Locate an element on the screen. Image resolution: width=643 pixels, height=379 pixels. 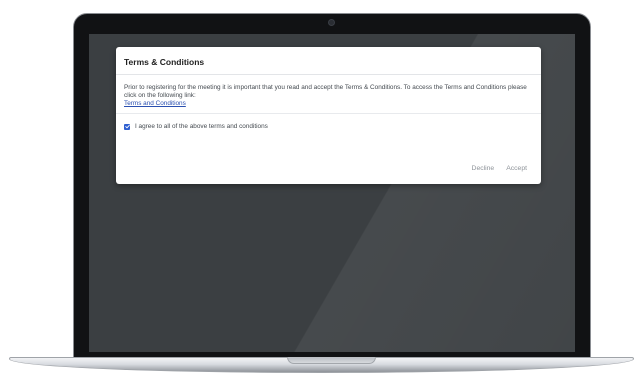
agree-checkbox is located at coordinates (127, 126).